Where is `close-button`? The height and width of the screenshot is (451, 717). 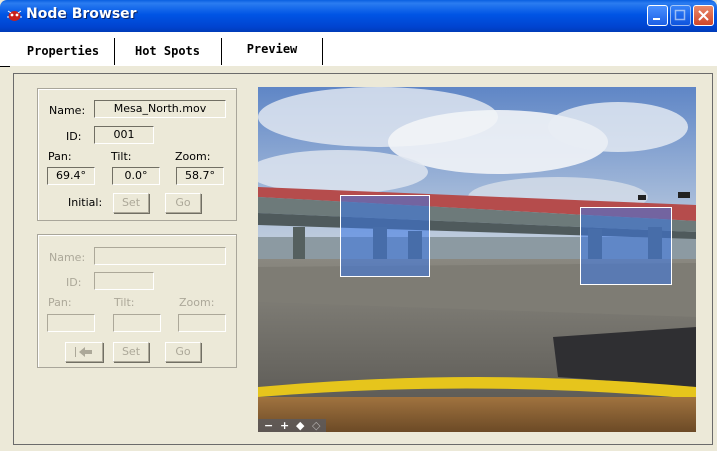 close-button is located at coordinates (703, 15).